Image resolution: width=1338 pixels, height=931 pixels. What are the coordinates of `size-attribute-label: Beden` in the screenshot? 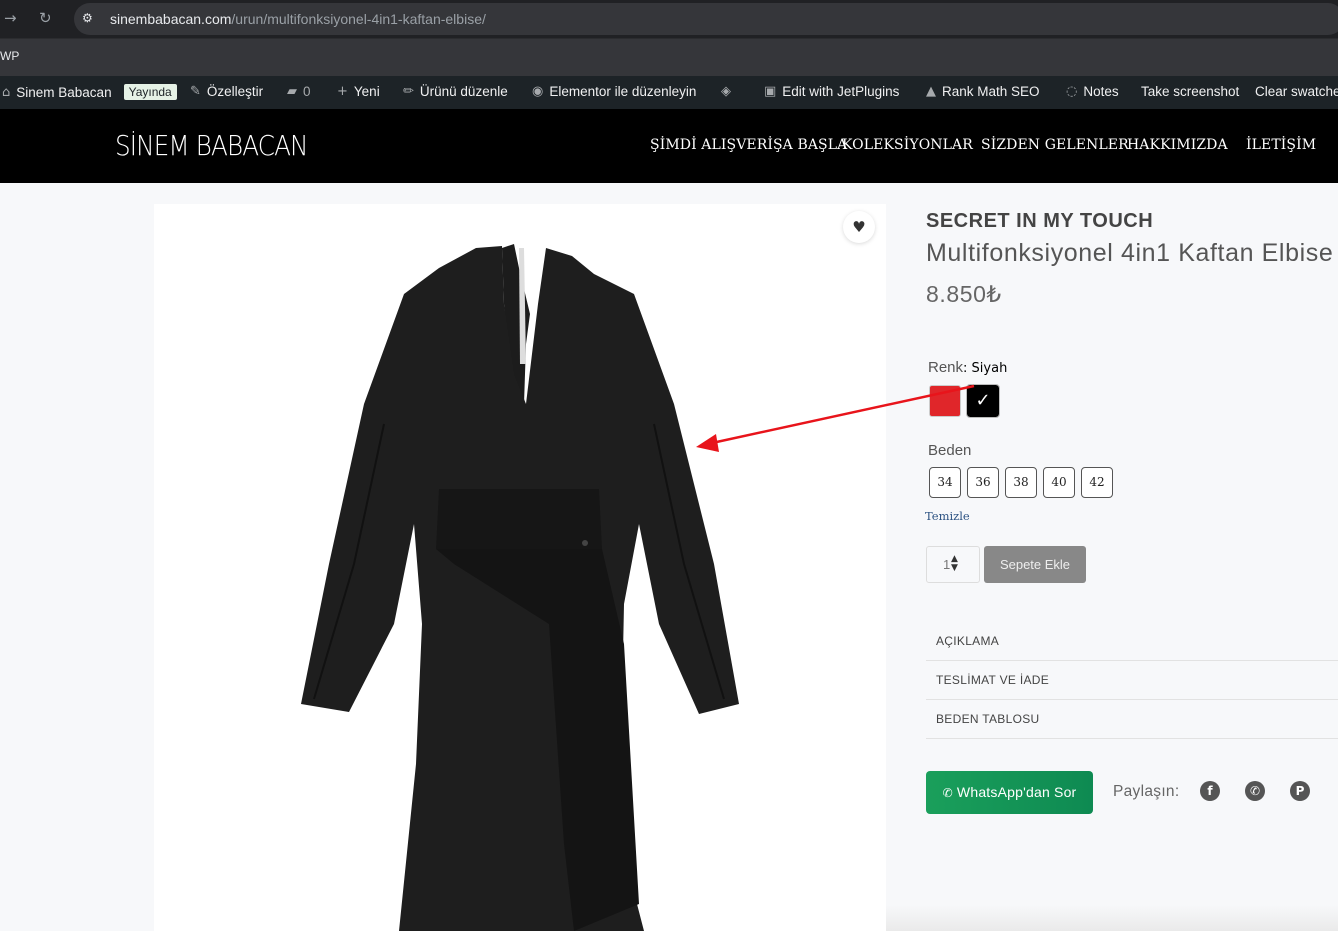 It's located at (950, 450).